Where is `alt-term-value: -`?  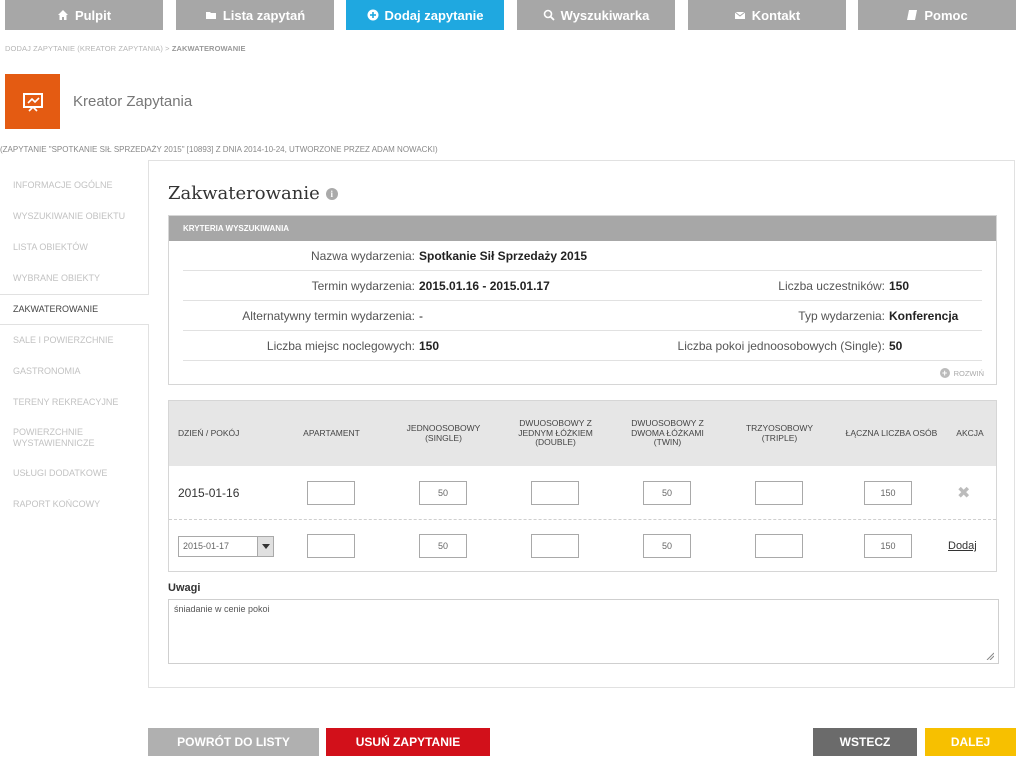
alt-term-value: - is located at coordinates (421, 316).